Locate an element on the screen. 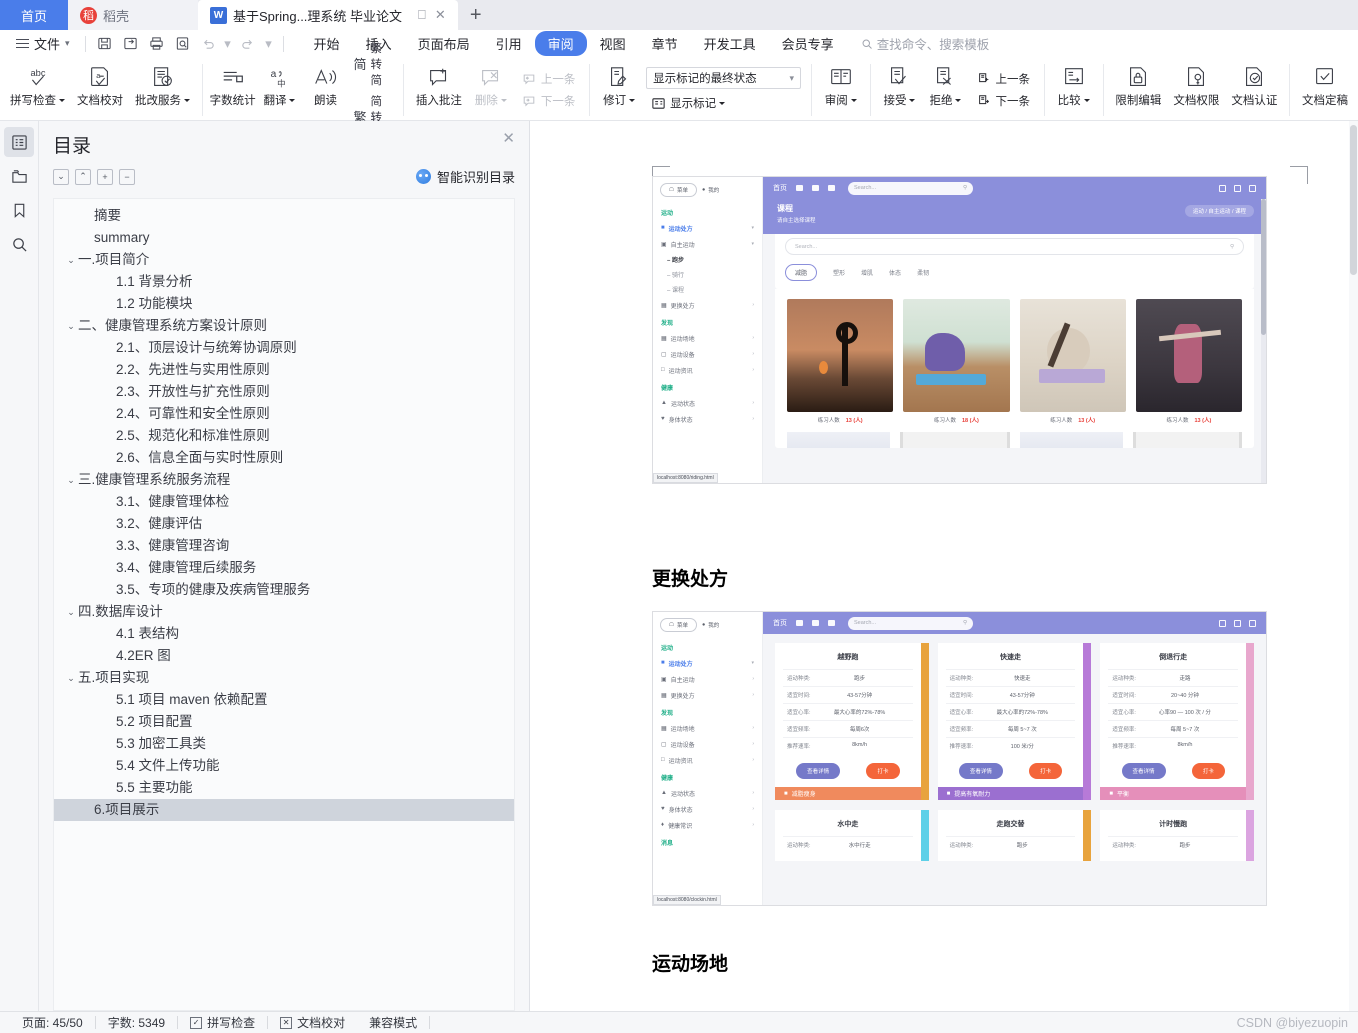 This screenshot has width=1358, height=1033. sidebar-item-self-exercise: ▣ 自主运动 ▾ is located at coordinates (707, 244).